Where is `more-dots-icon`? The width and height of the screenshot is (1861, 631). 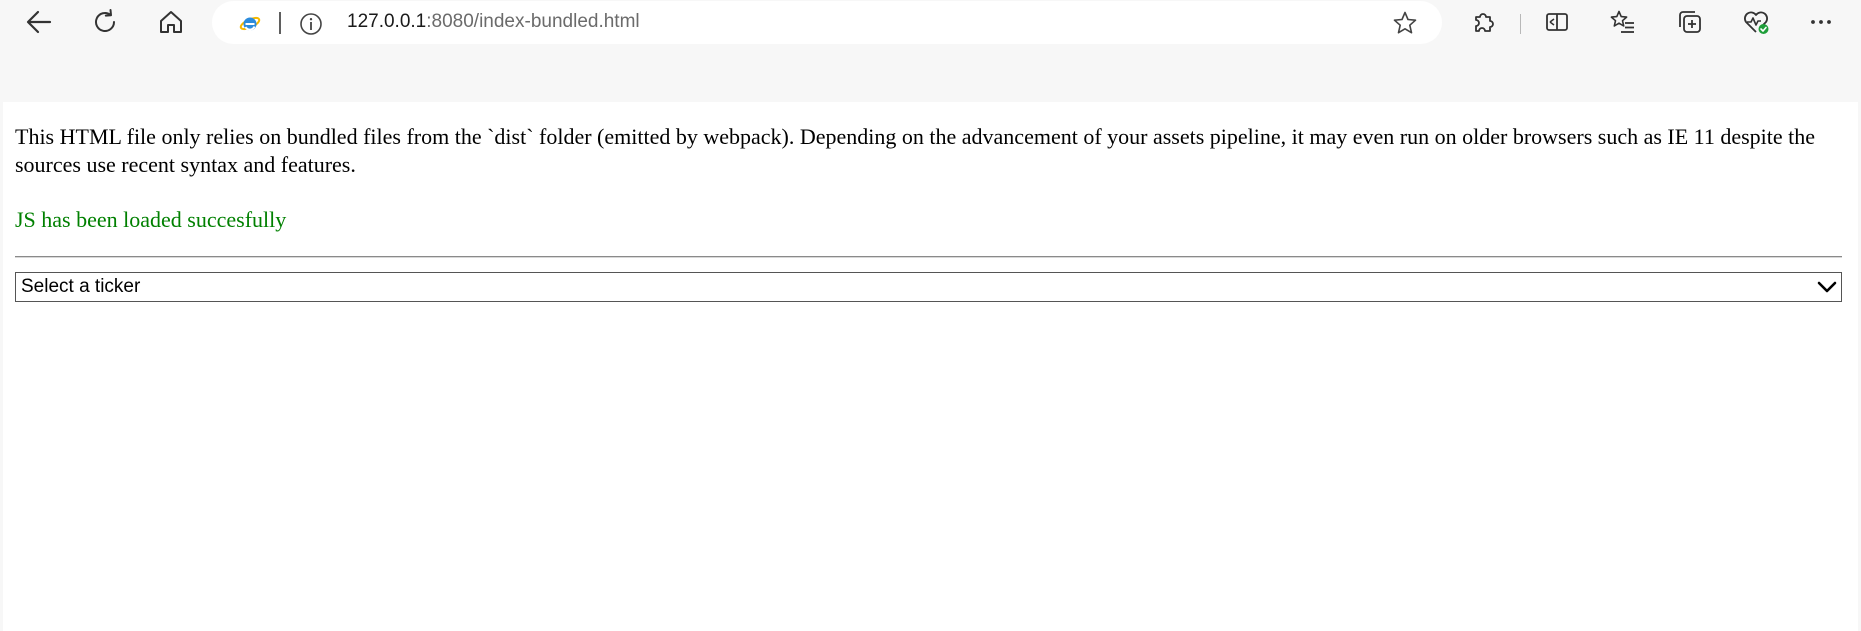 more-dots-icon is located at coordinates (1821, 22).